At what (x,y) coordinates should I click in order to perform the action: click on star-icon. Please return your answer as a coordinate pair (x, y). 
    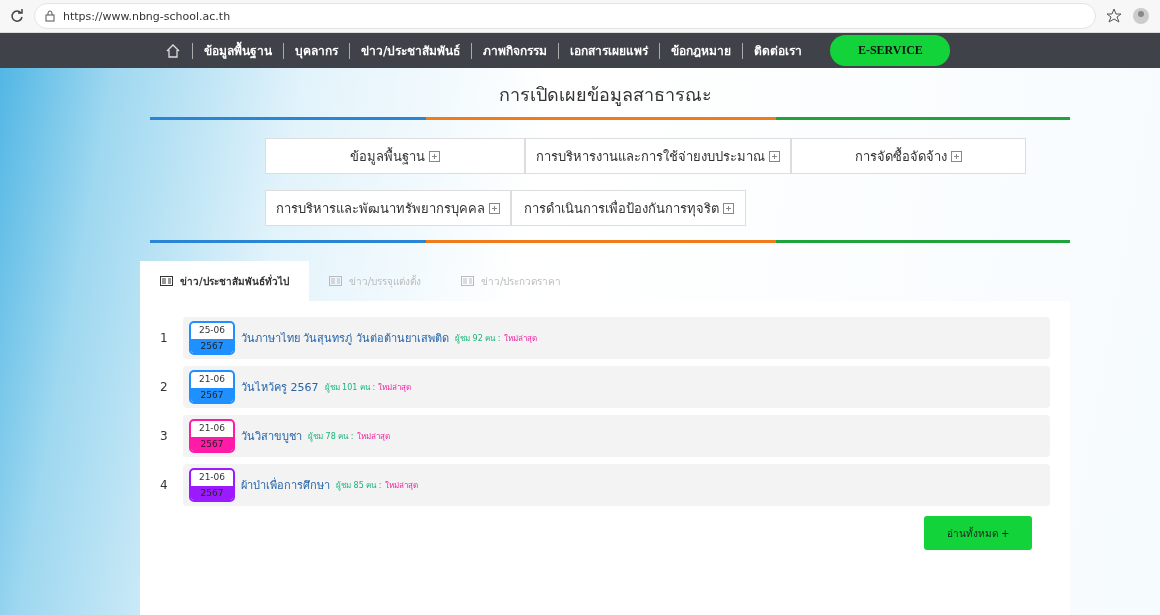
    Looking at the image, I should click on (1114, 16).